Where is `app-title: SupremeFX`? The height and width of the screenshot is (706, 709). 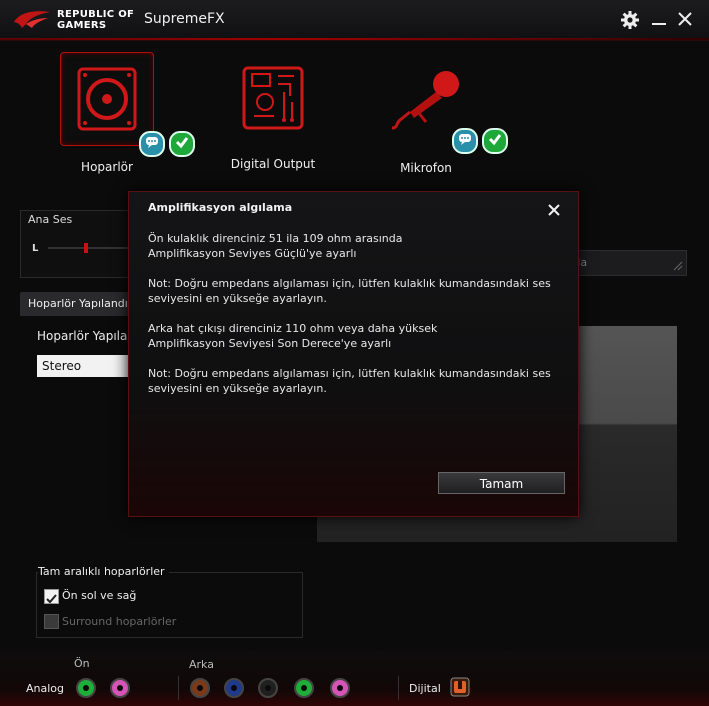 app-title: SupremeFX is located at coordinates (184, 19).